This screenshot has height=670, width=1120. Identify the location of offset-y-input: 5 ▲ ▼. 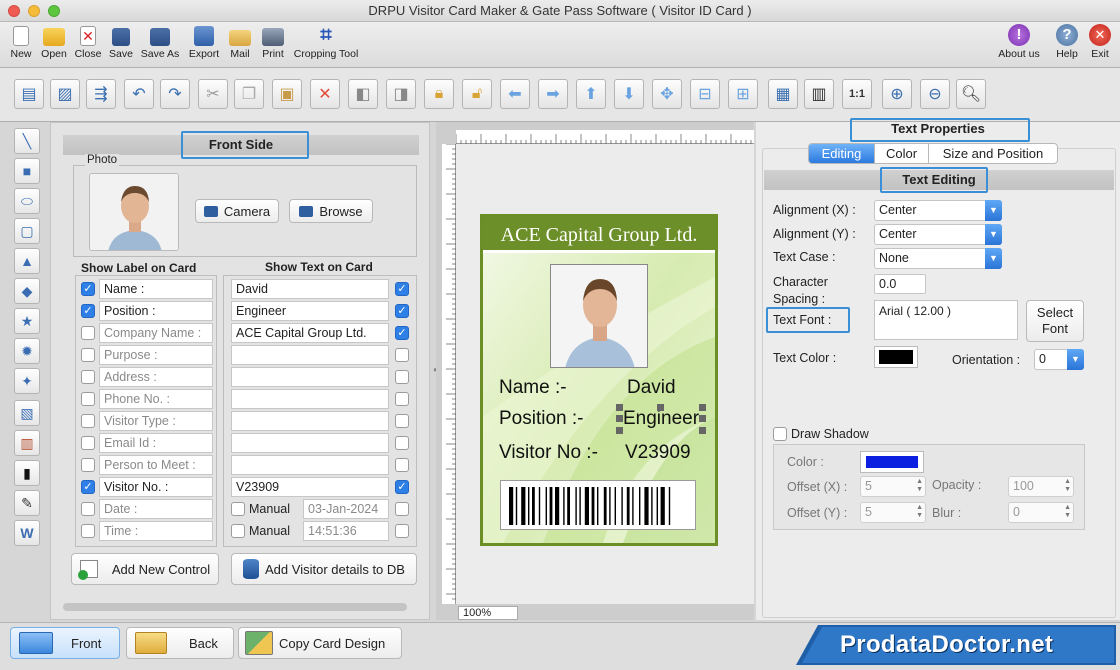
(893, 512).